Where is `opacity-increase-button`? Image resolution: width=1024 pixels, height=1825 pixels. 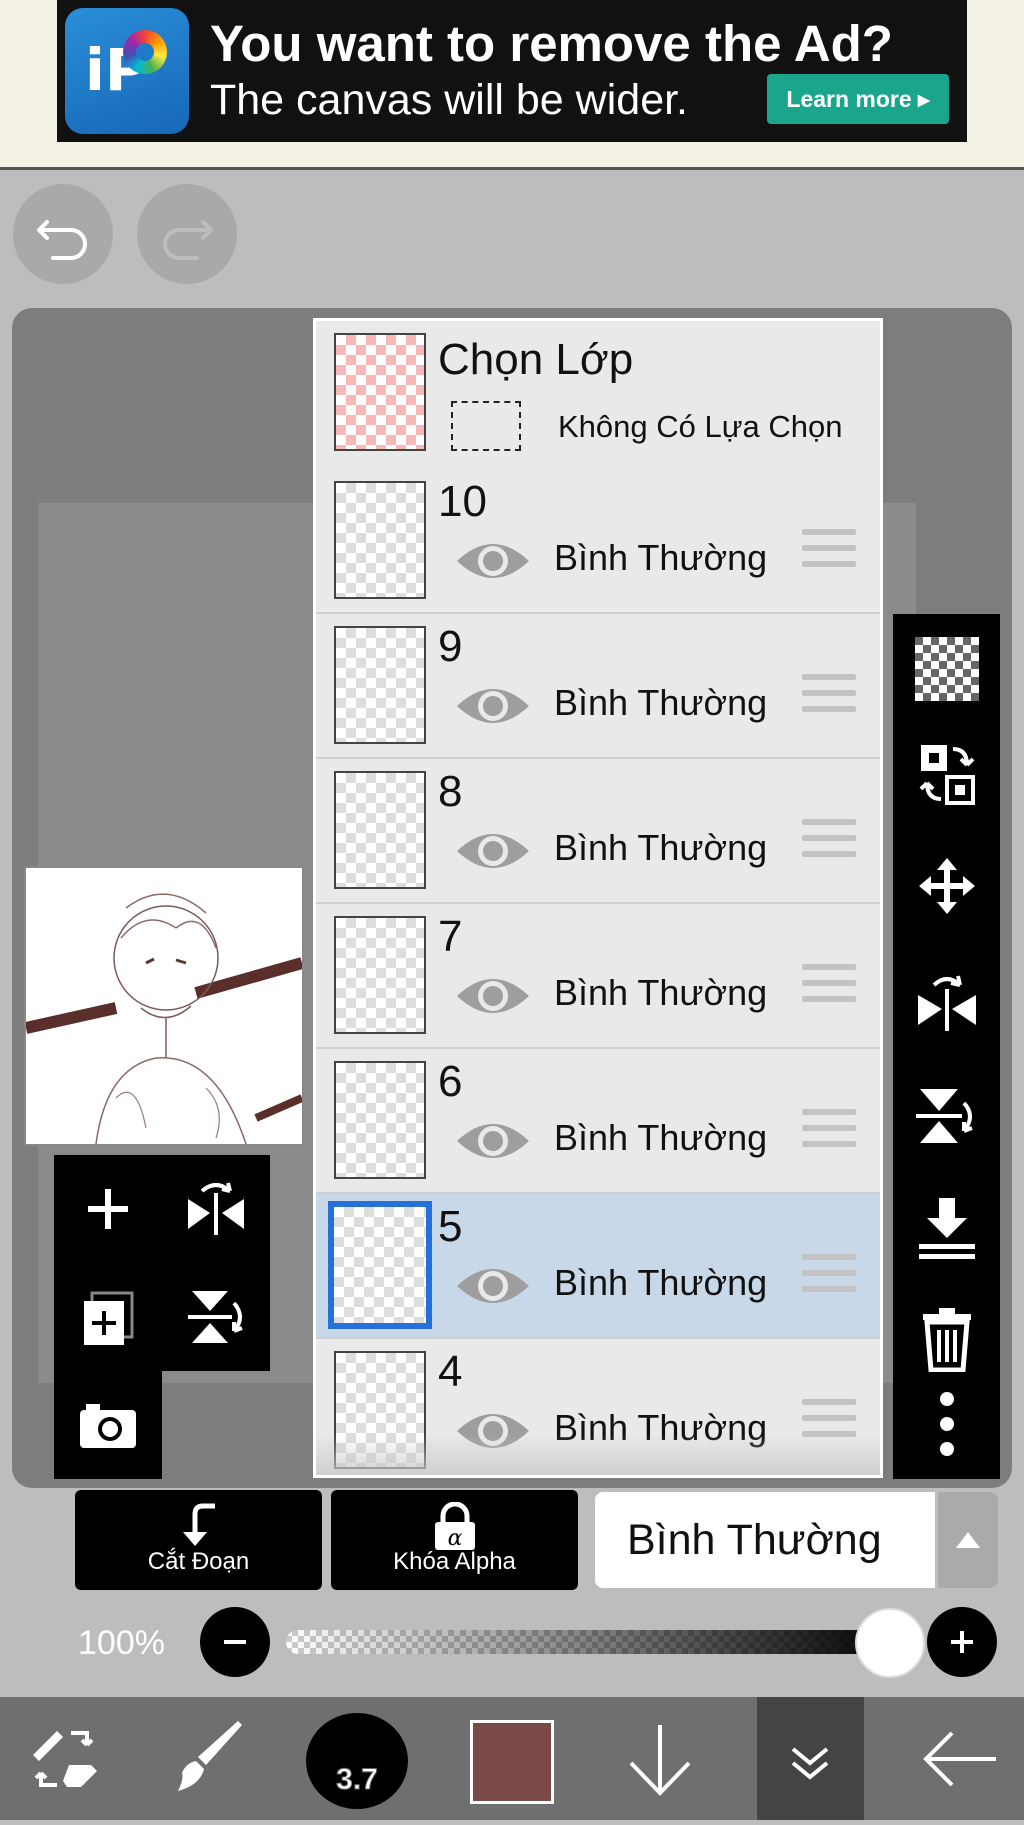
opacity-increase-button is located at coordinates (962, 1642).